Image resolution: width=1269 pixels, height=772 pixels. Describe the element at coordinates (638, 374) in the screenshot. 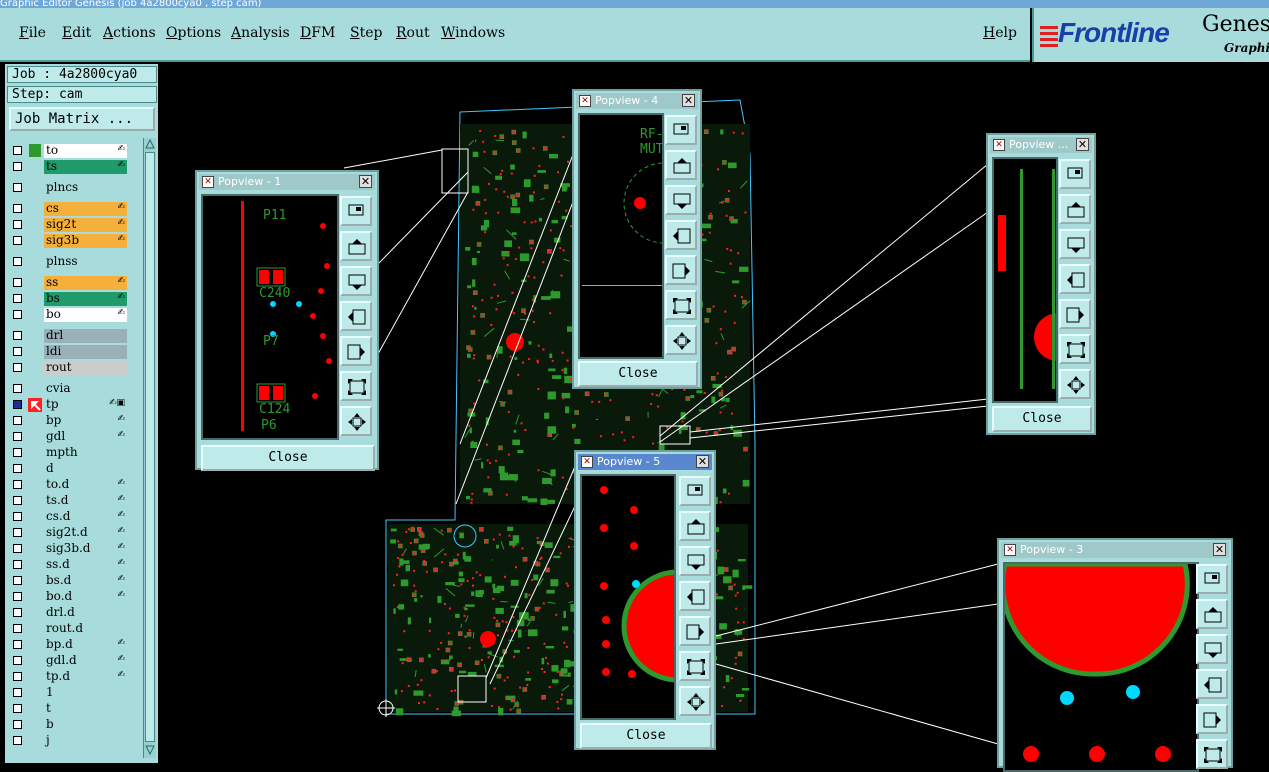

I see `popview-close-button: Close` at that location.